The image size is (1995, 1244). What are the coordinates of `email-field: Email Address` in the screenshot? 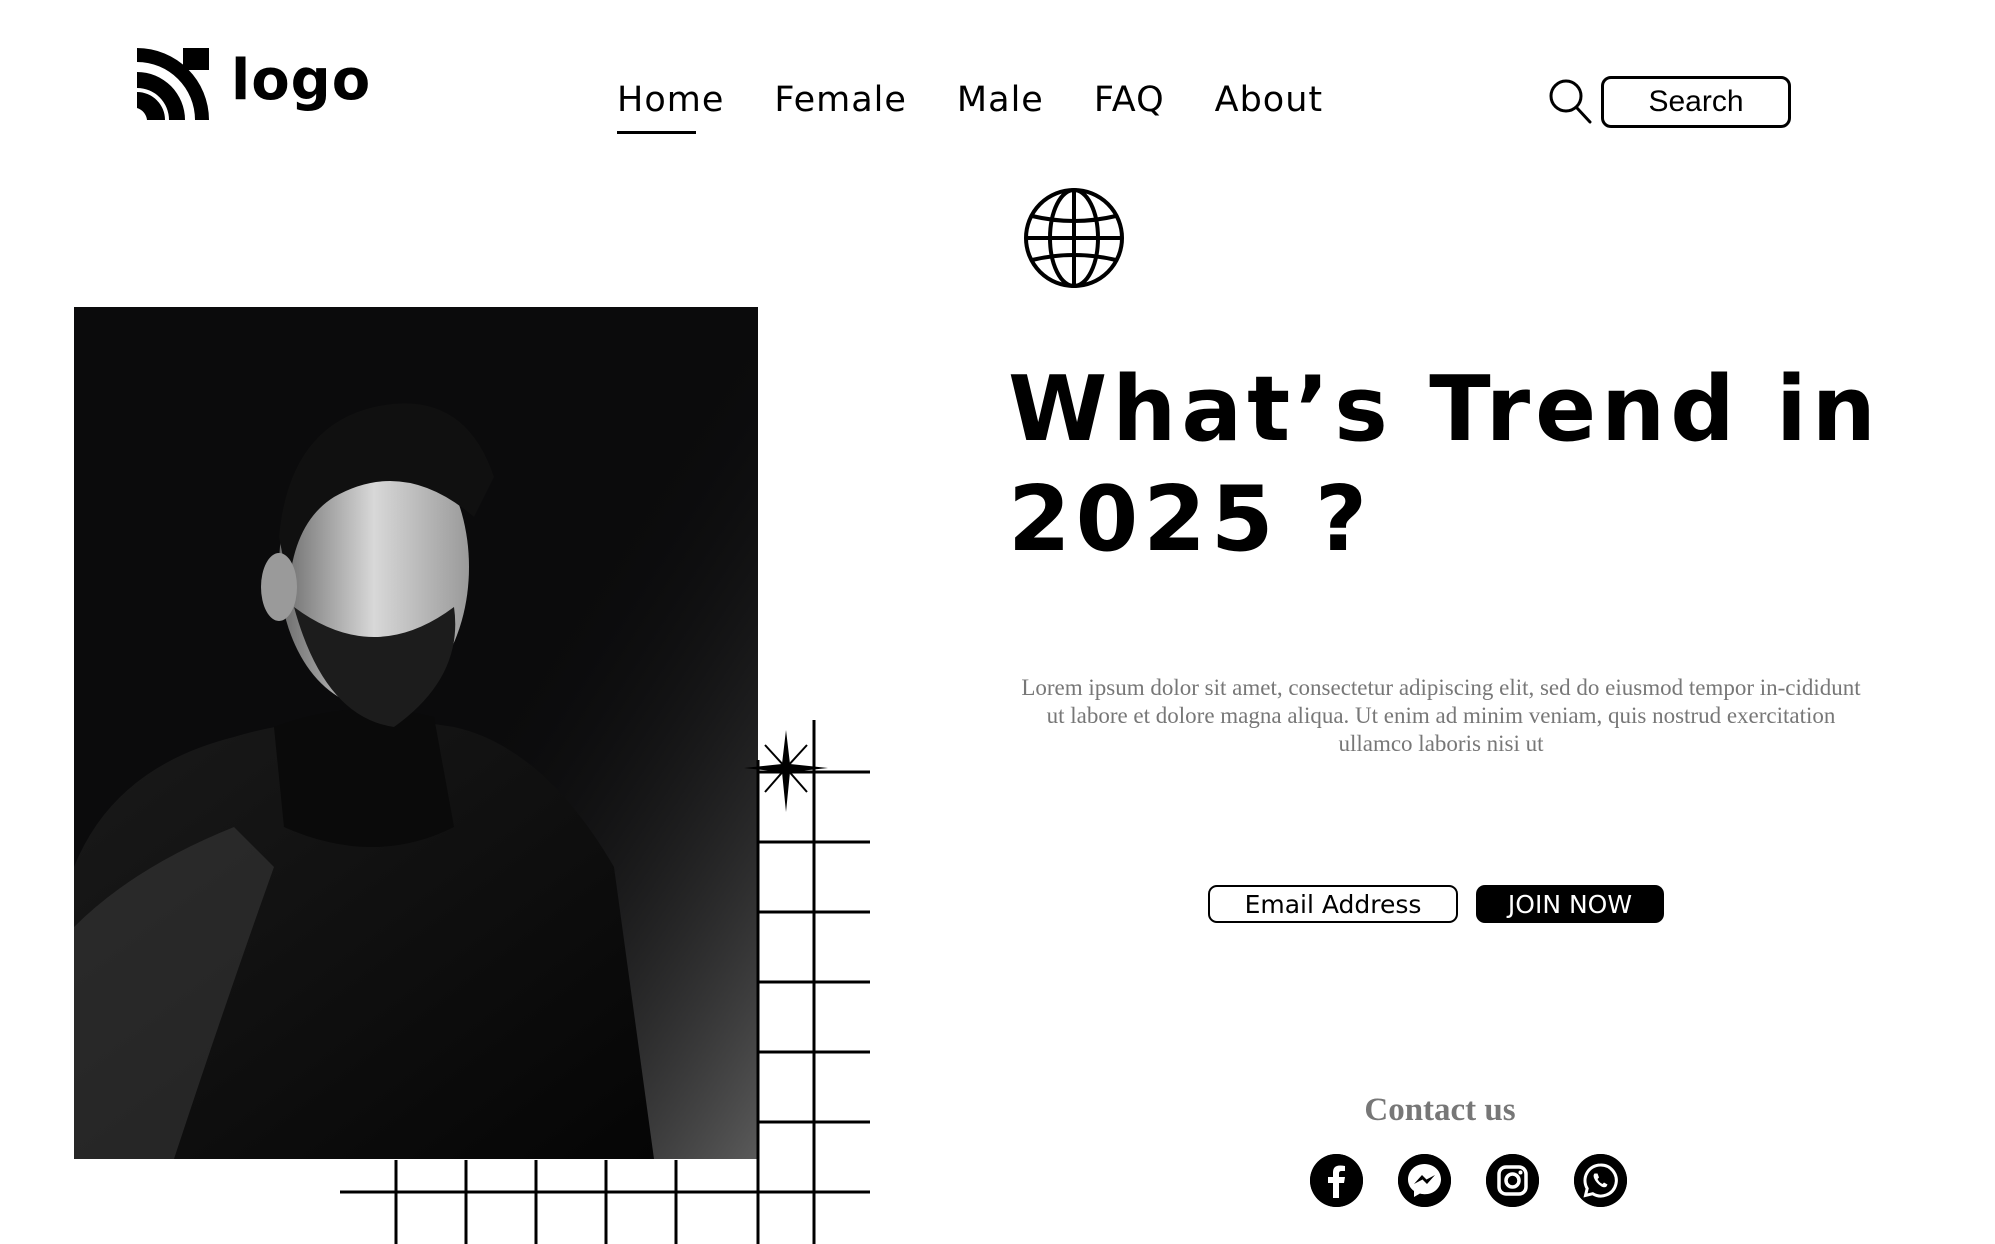 It's located at (1333, 904).